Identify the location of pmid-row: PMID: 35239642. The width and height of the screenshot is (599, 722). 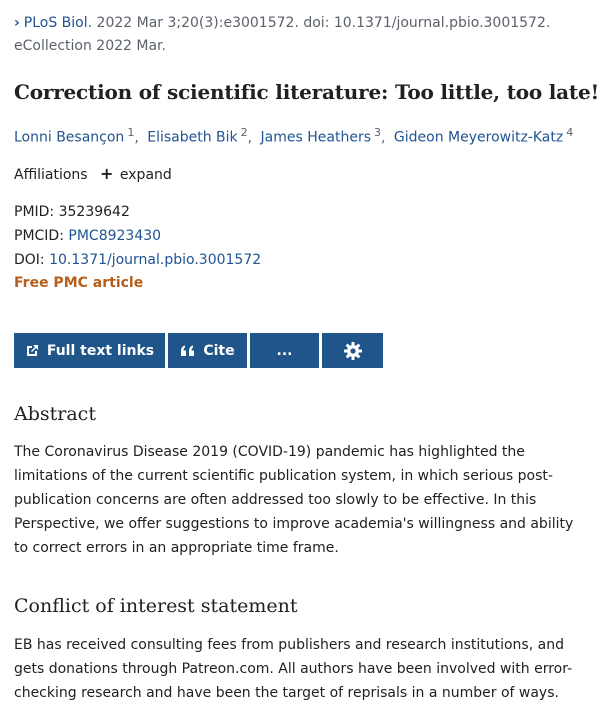
(137, 212).